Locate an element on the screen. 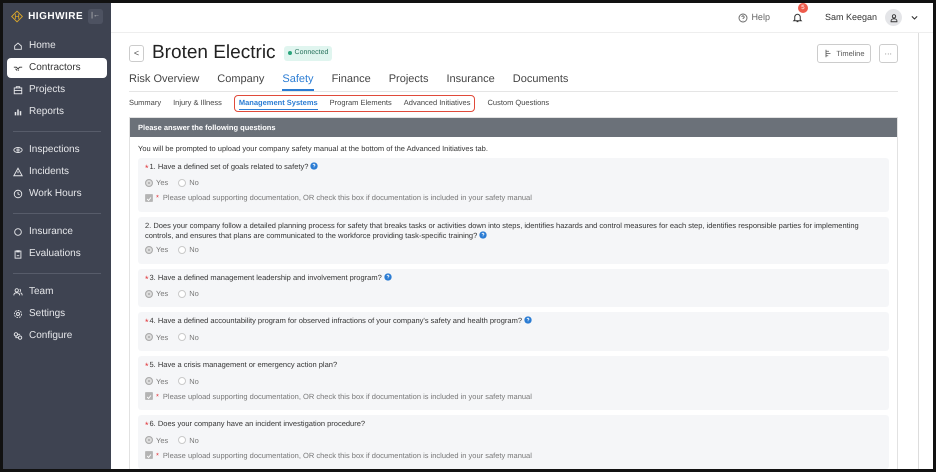 This screenshot has height=472, width=936. briefcase-icon is located at coordinates (18, 90).